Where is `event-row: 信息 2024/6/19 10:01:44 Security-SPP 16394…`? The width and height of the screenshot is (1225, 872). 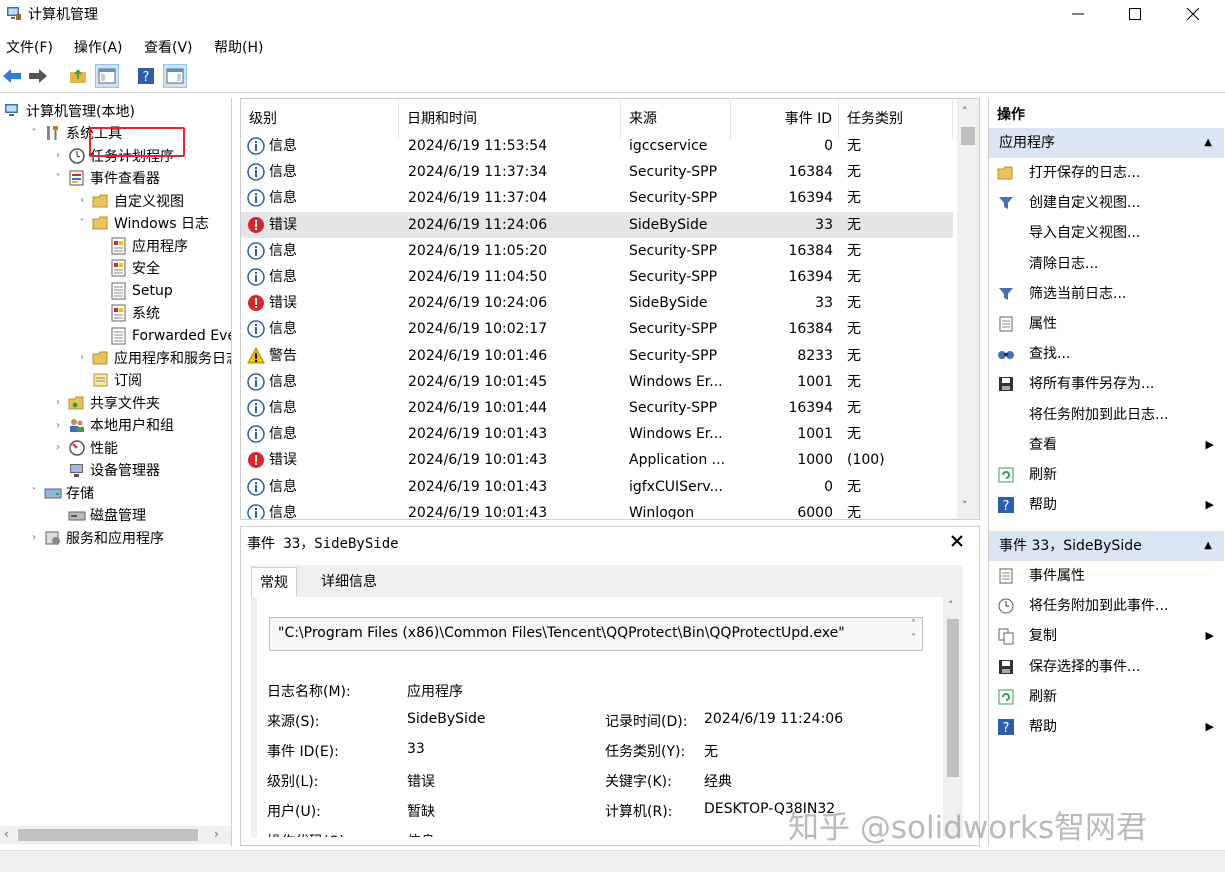 event-row: 信息 2024/6/19 10:01:44 Security-SPP 16394… is located at coordinates (597, 408).